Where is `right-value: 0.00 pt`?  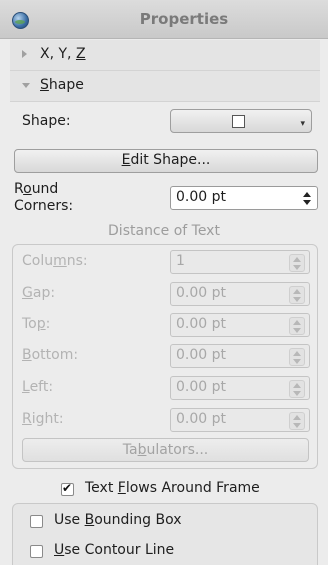 right-value: 0.00 pt is located at coordinates (201, 419).